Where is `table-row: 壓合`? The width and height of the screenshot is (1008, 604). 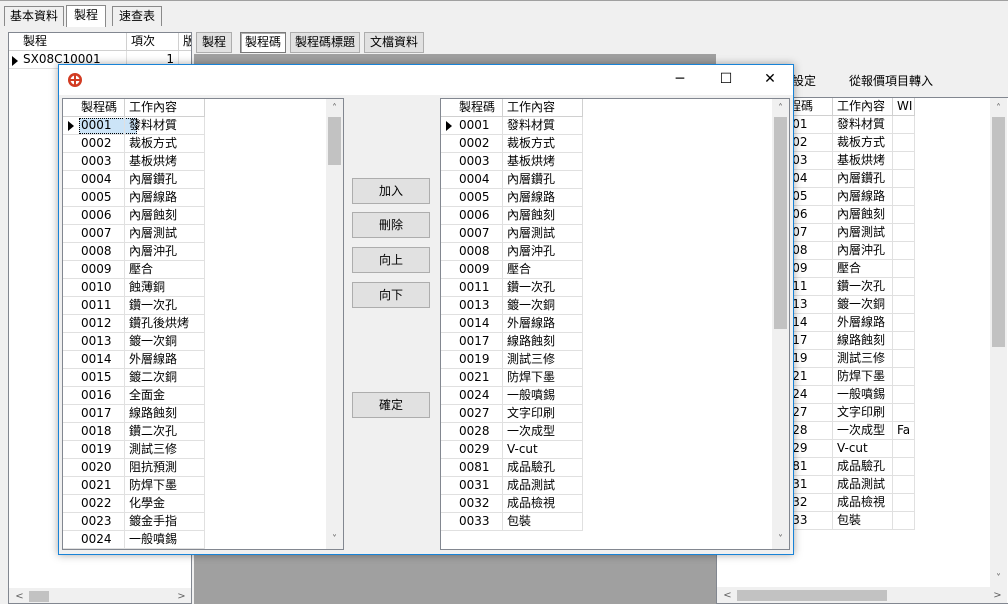 table-row: 壓合 is located at coordinates (543, 270).